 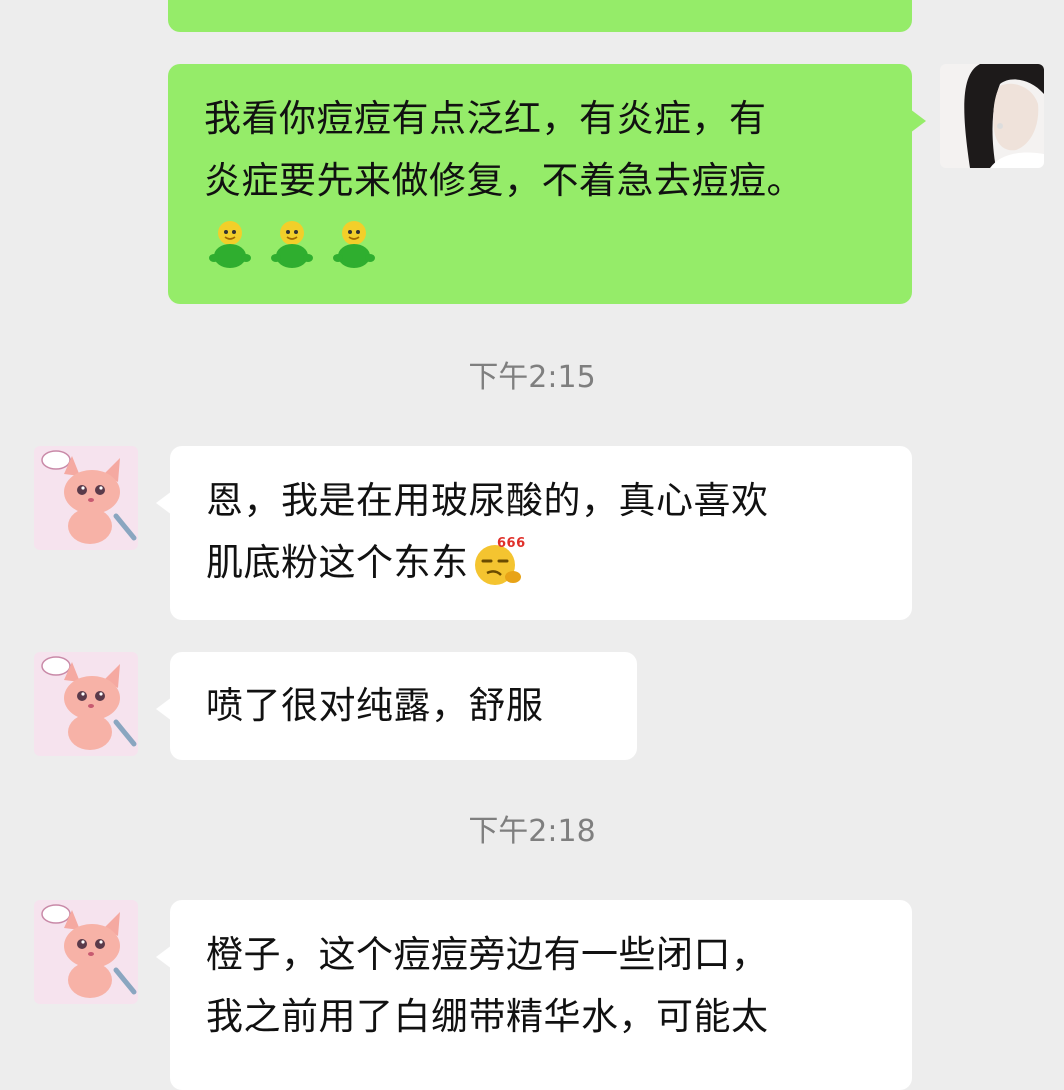 What do you see at coordinates (532, 831) in the screenshot?
I see `timestamp: 下午2:18` at bounding box center [532, 831].